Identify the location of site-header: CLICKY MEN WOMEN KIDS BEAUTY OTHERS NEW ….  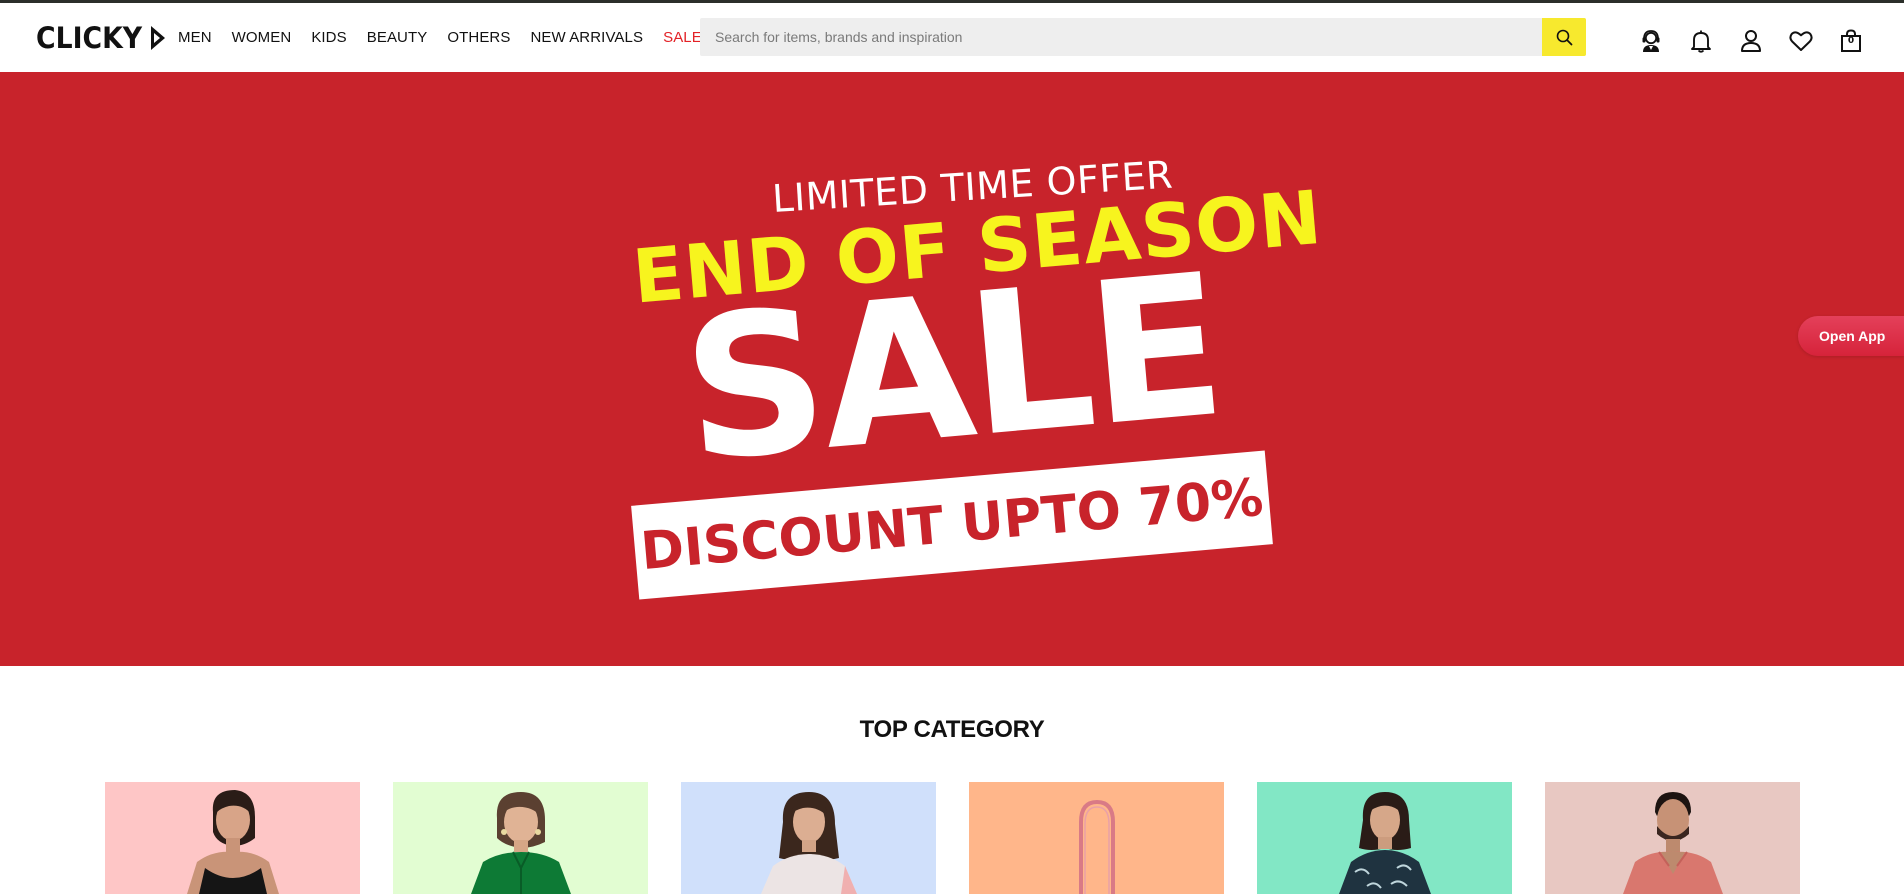
(952, 37).